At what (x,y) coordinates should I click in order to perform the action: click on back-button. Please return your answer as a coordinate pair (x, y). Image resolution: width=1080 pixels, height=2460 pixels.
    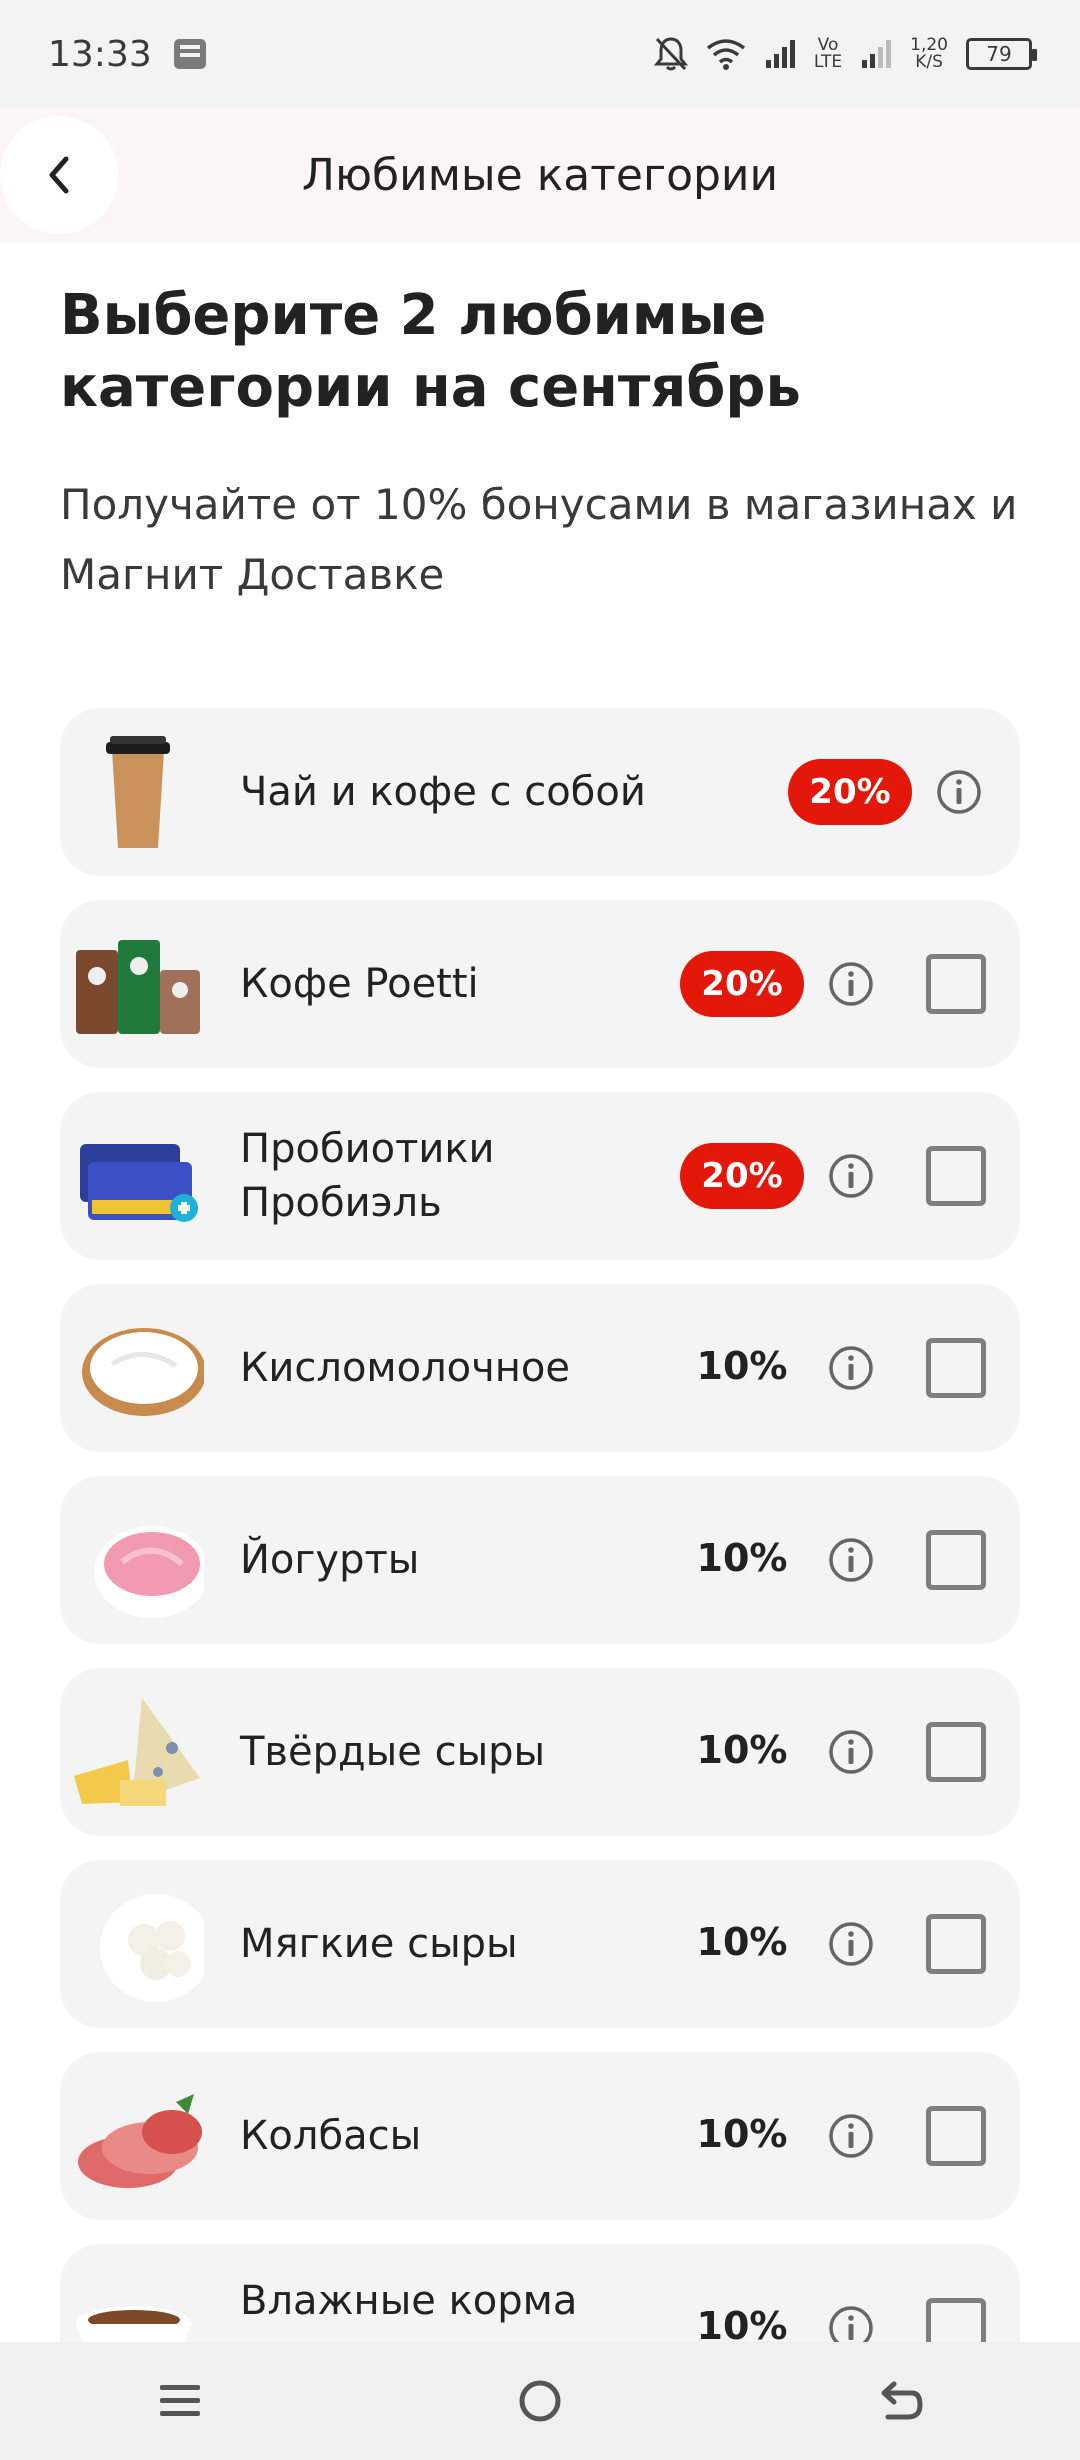
    Looking at the image, I should click on (59, 175).